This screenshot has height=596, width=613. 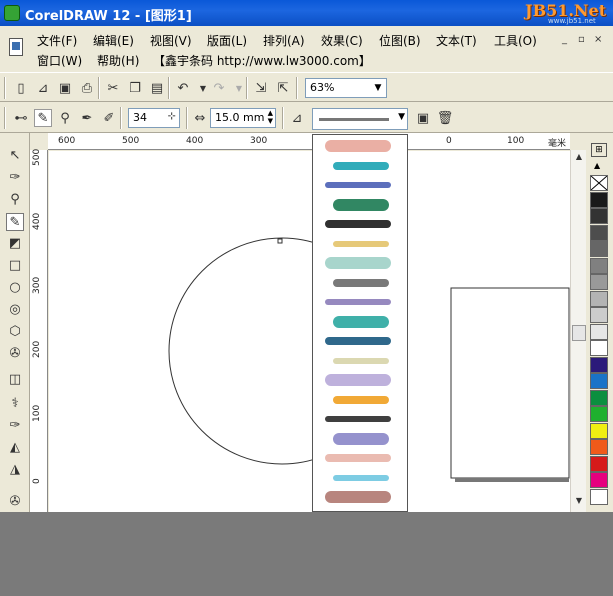 What do you see at coordinates (15, 156) in the screenshot?
I see `pick-tool-icon: ↖` at bounding box center [15, 156].